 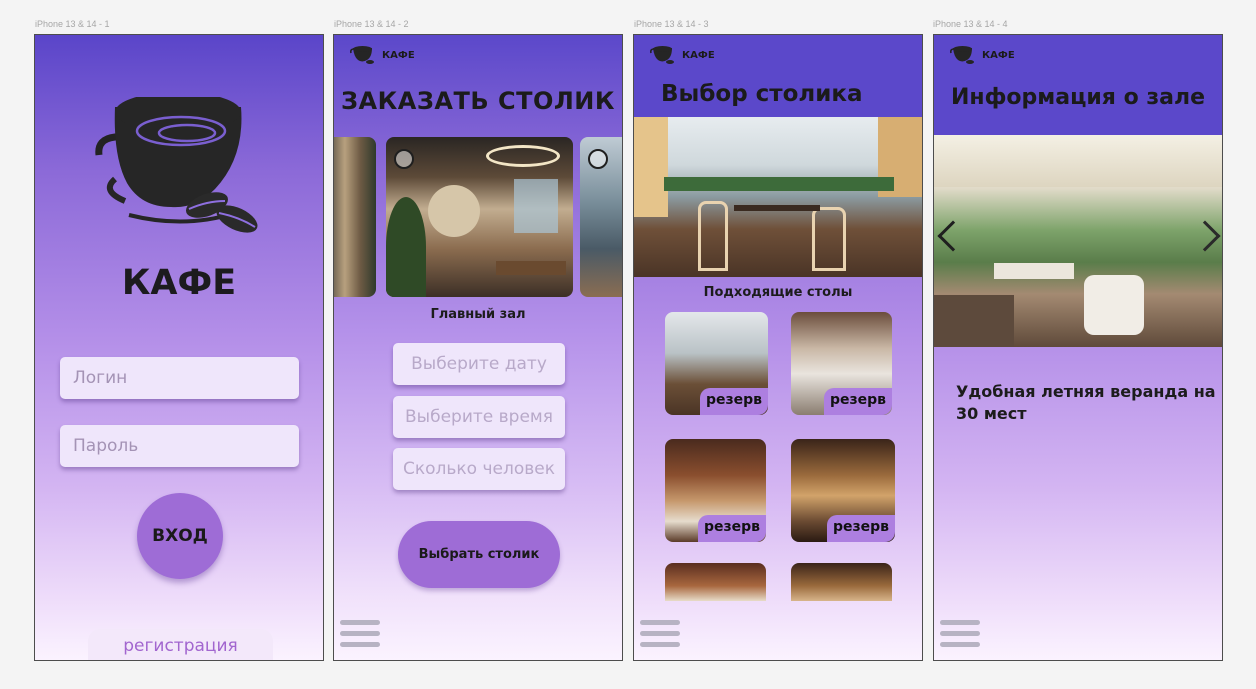 What do you see at coordinates (1078, 161) in the screenshot?
I see `awning` at bounding box center [1078, 161].